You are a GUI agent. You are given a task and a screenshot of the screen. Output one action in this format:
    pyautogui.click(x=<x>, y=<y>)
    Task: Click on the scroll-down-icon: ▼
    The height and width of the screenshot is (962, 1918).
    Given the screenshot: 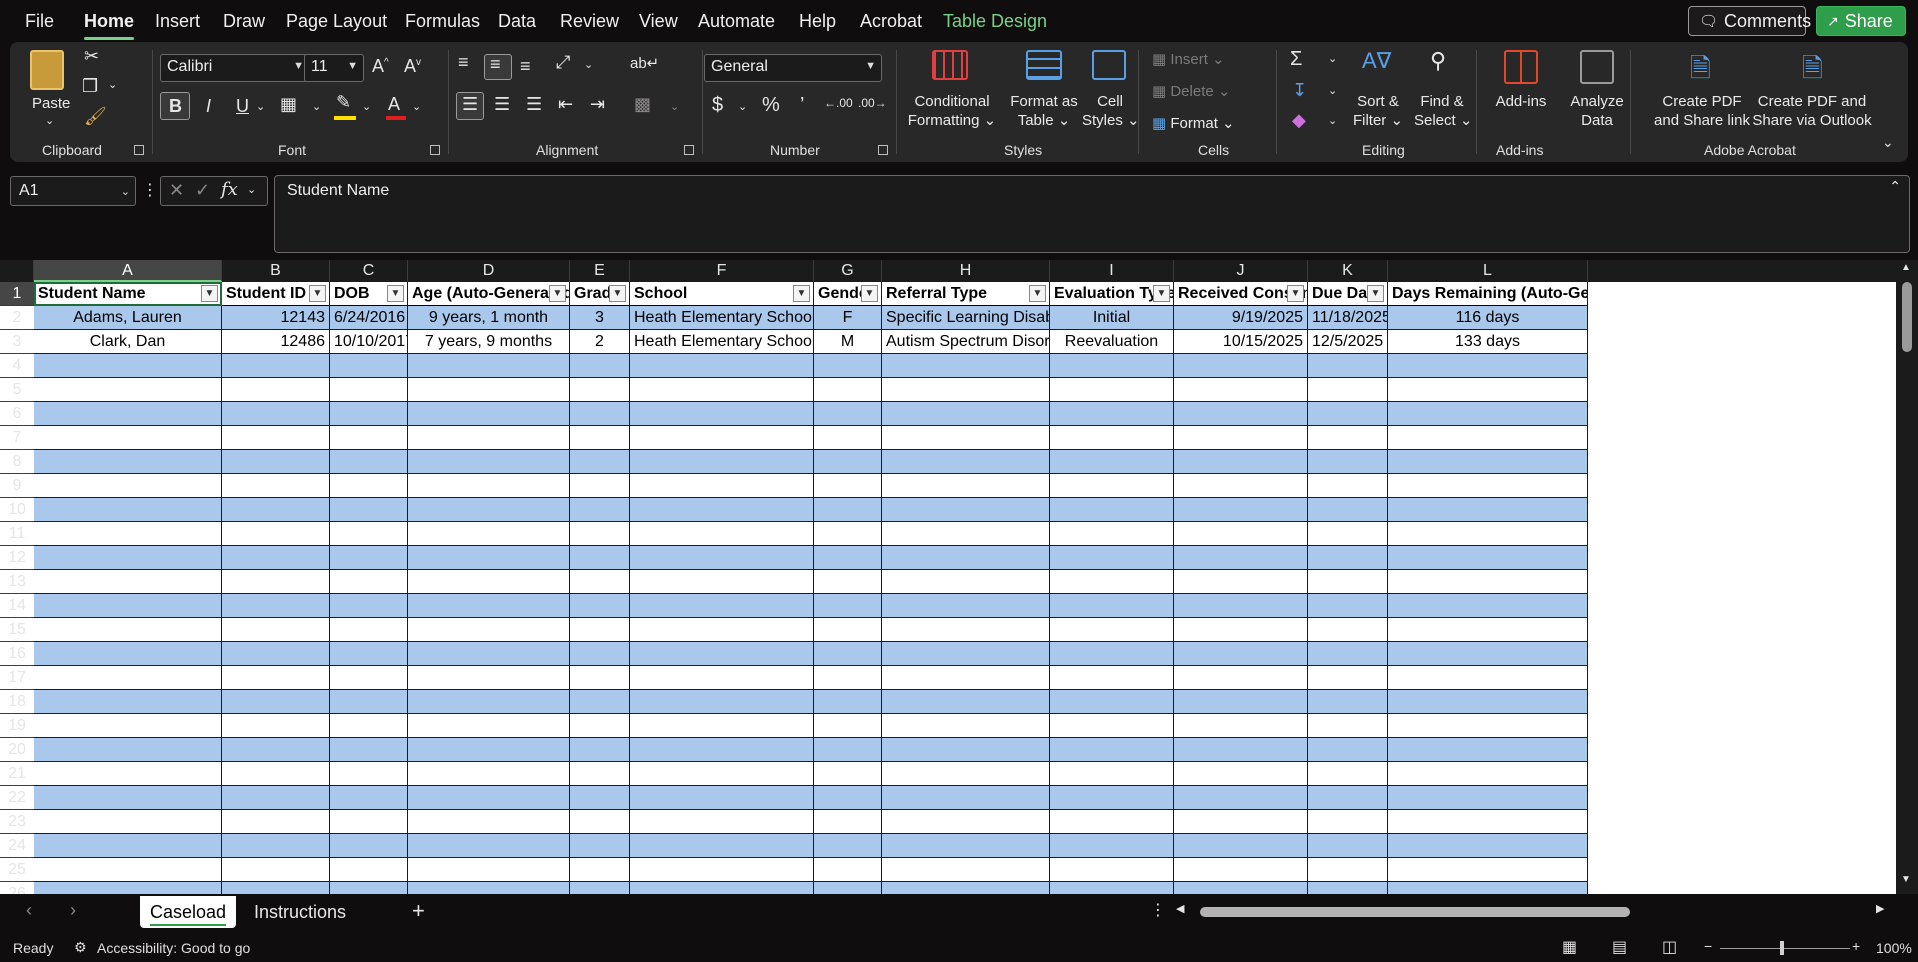 What is the action you would take?
    pyautogui.click(x=1906, y=879)
    